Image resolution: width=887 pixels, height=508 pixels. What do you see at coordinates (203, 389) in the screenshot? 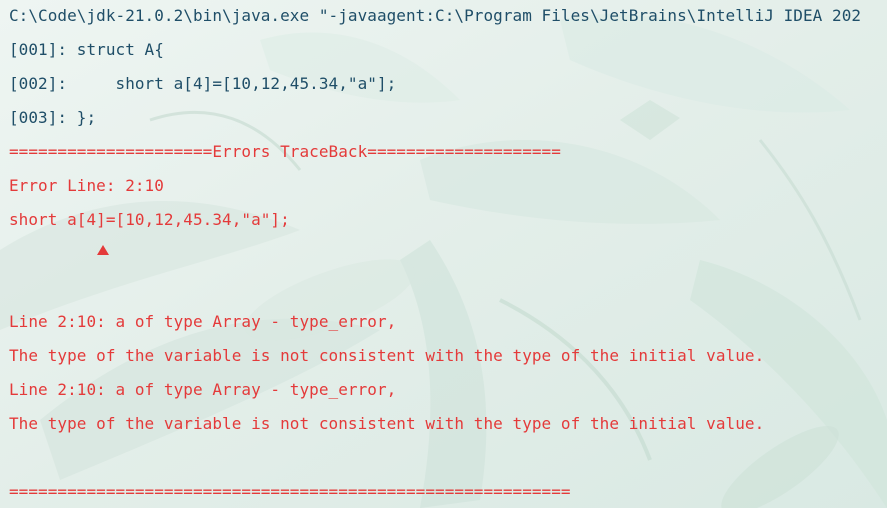
I see `error-message-3: Line 2:10: a of type Array - type_error,` at bounding box center [203, 389].